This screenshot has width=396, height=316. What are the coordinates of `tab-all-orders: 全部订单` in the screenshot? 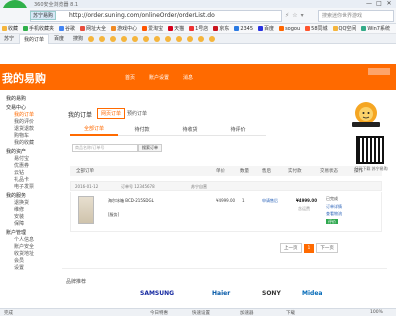 It's located at (94, 130).